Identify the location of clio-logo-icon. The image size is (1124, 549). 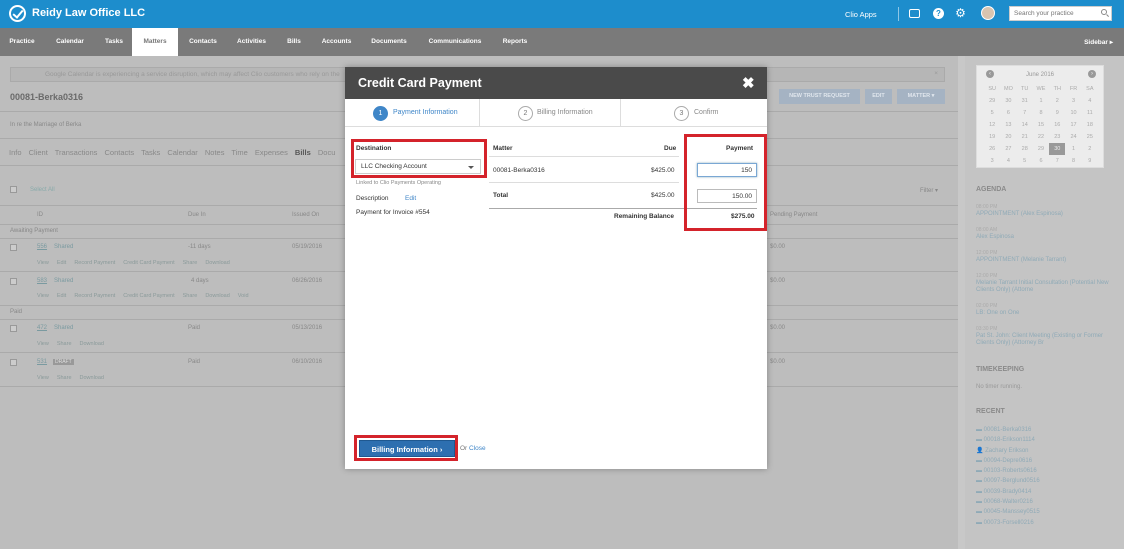
(17, 13).